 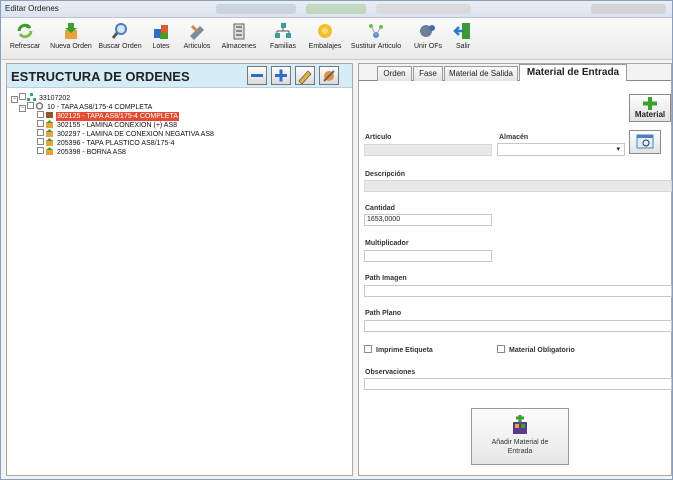 I want to click on articles-button: Articulos, so click(x=197, y=35).